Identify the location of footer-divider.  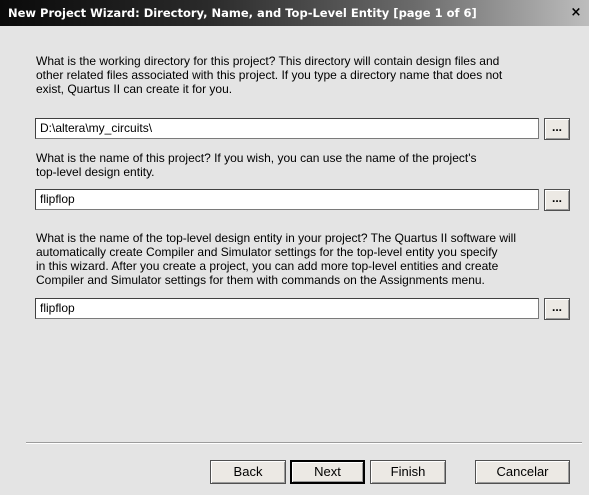
(304, 443).